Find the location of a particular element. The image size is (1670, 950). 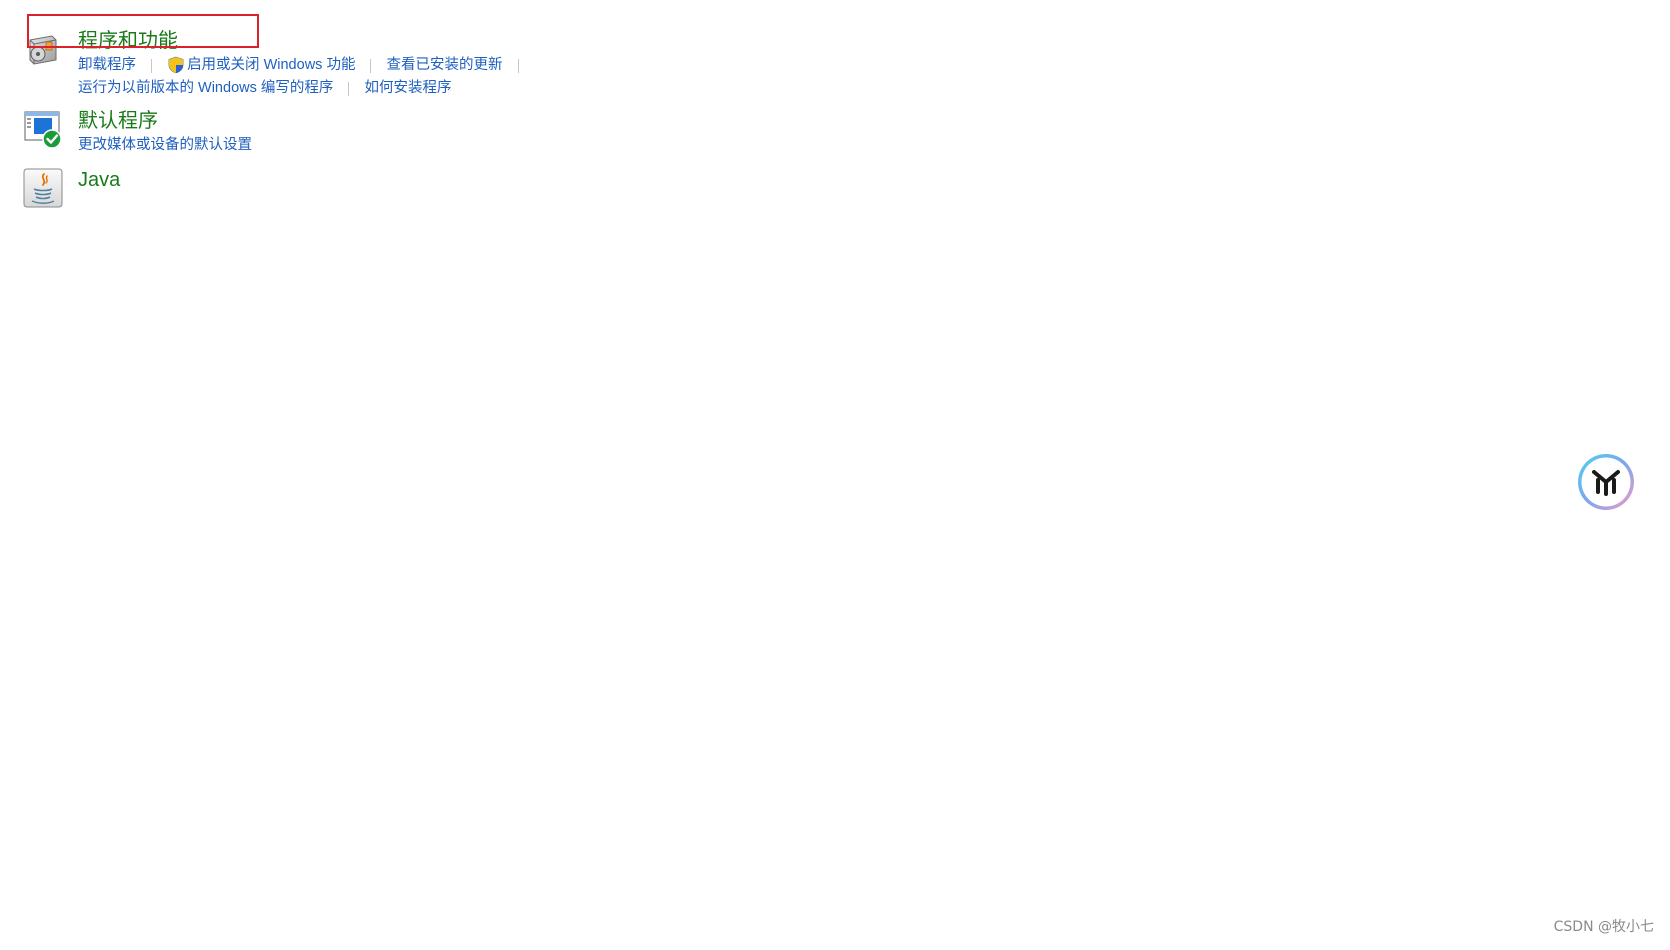

java-body: Java is located at coordinates (99, 180).